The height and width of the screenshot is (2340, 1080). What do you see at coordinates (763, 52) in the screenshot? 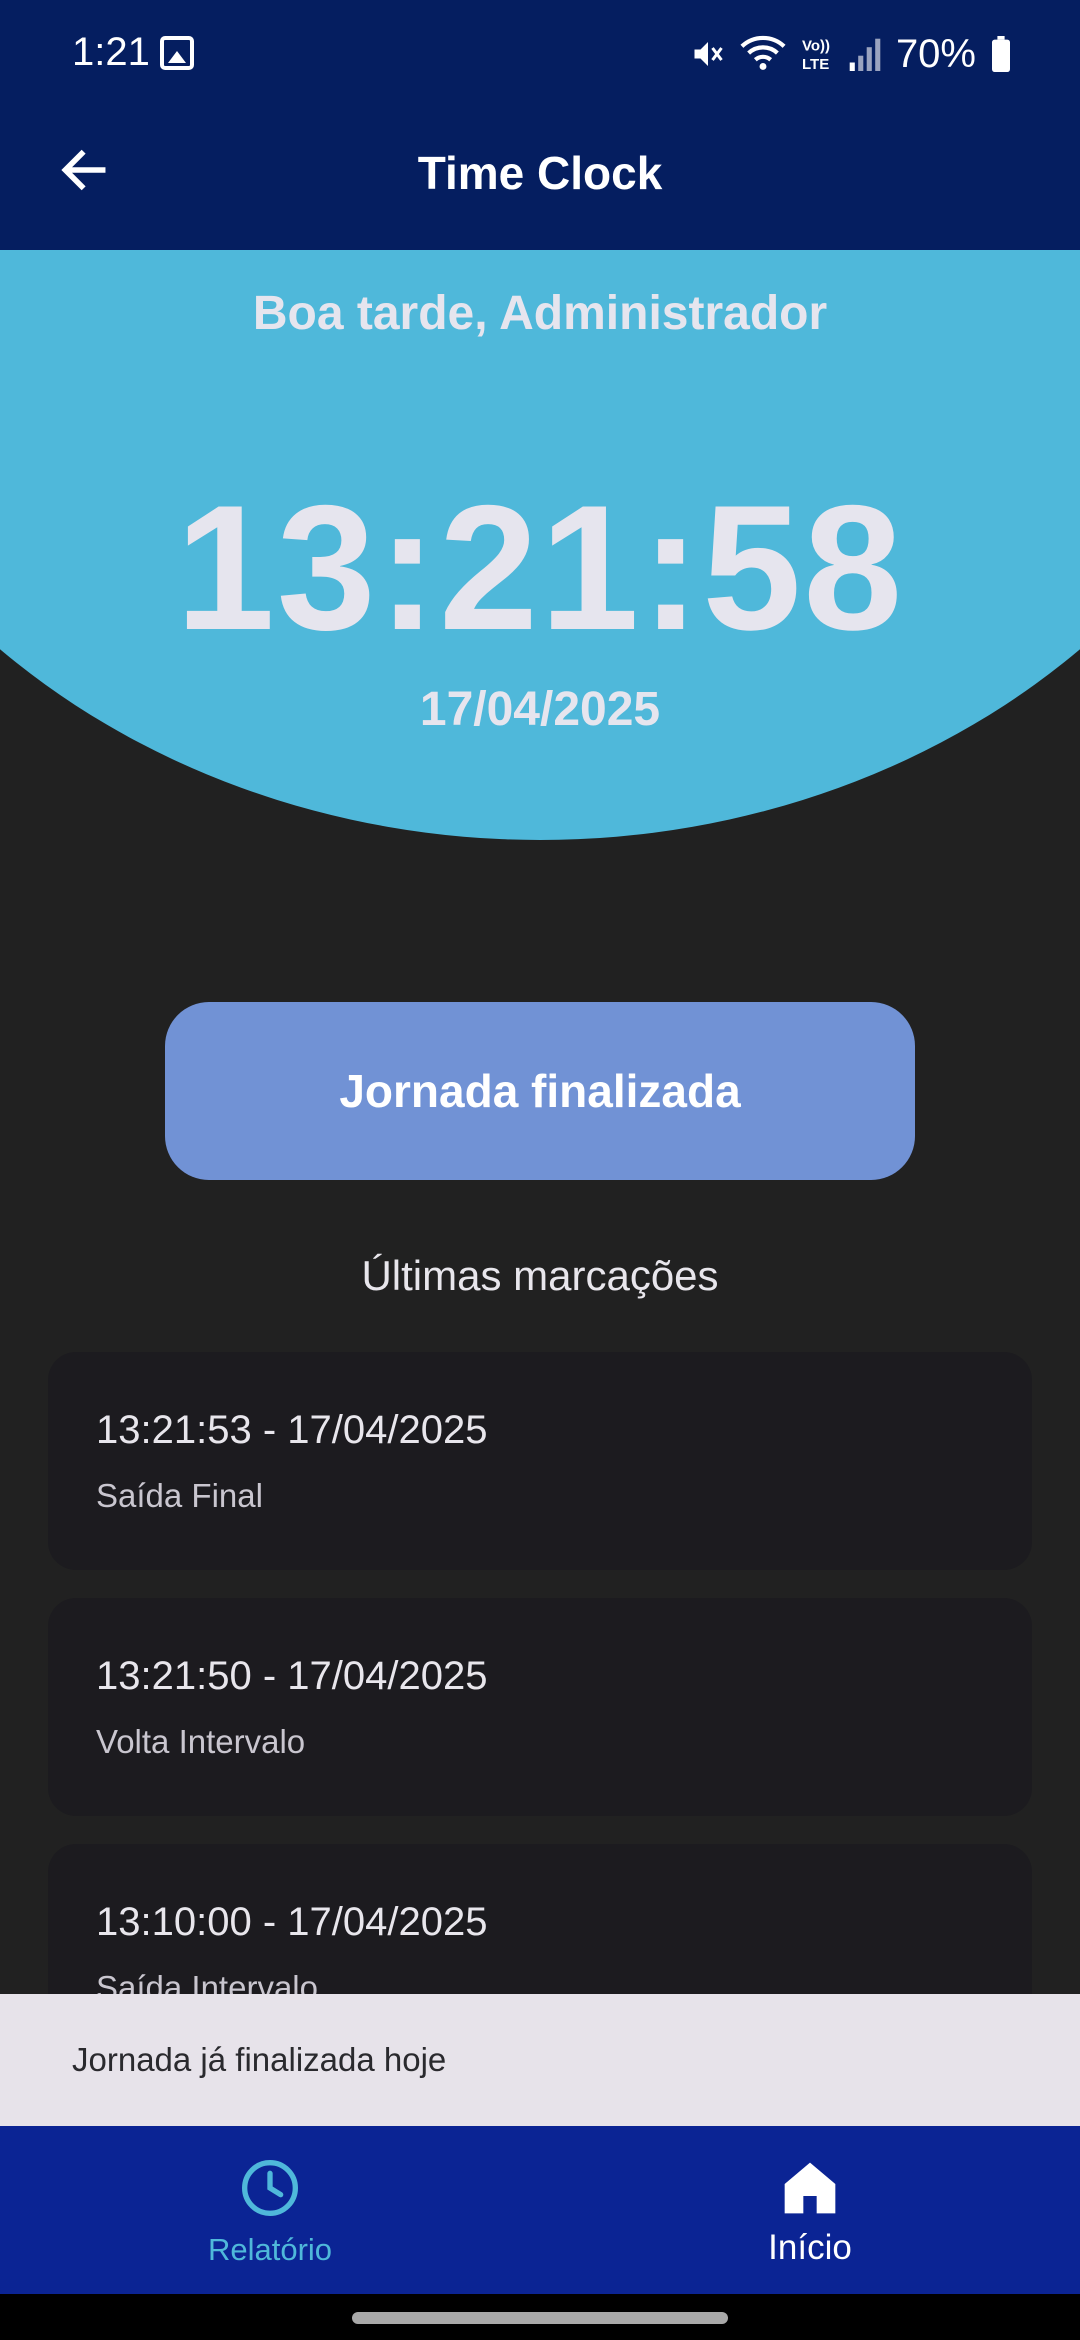
I see `wifi-icon` at bounding box center [763, 52].